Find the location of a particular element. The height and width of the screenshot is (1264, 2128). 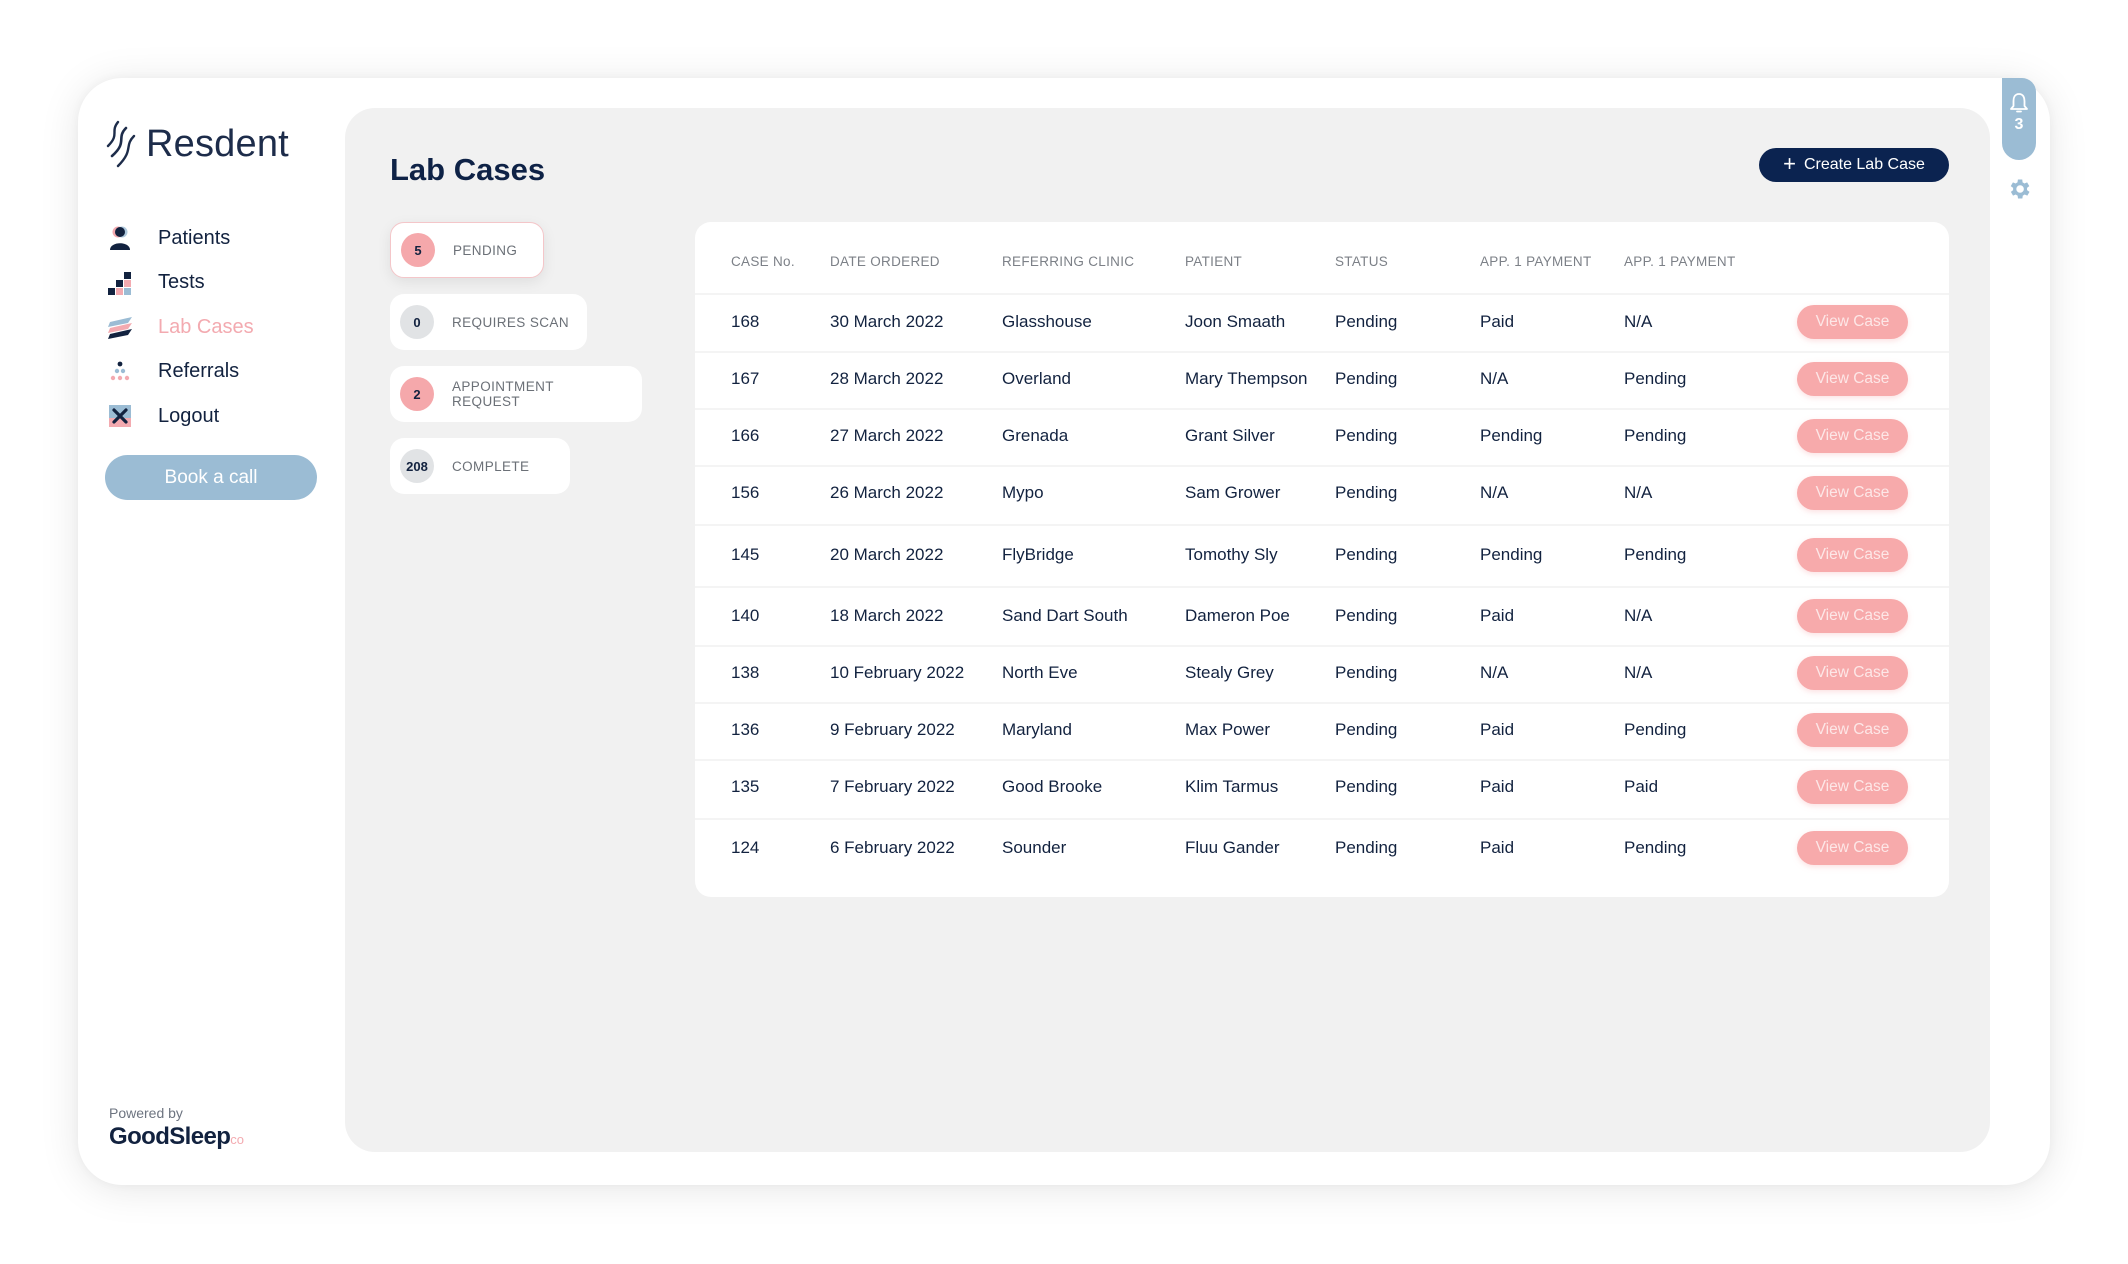

partner-suffix: co is located at coordinates (237, 1139).